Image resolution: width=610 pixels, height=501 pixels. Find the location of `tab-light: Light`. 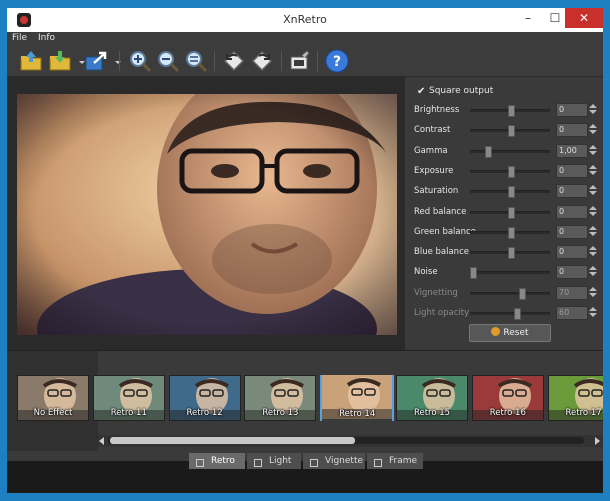

tab-light: Light is located at coordinates (274, 461).